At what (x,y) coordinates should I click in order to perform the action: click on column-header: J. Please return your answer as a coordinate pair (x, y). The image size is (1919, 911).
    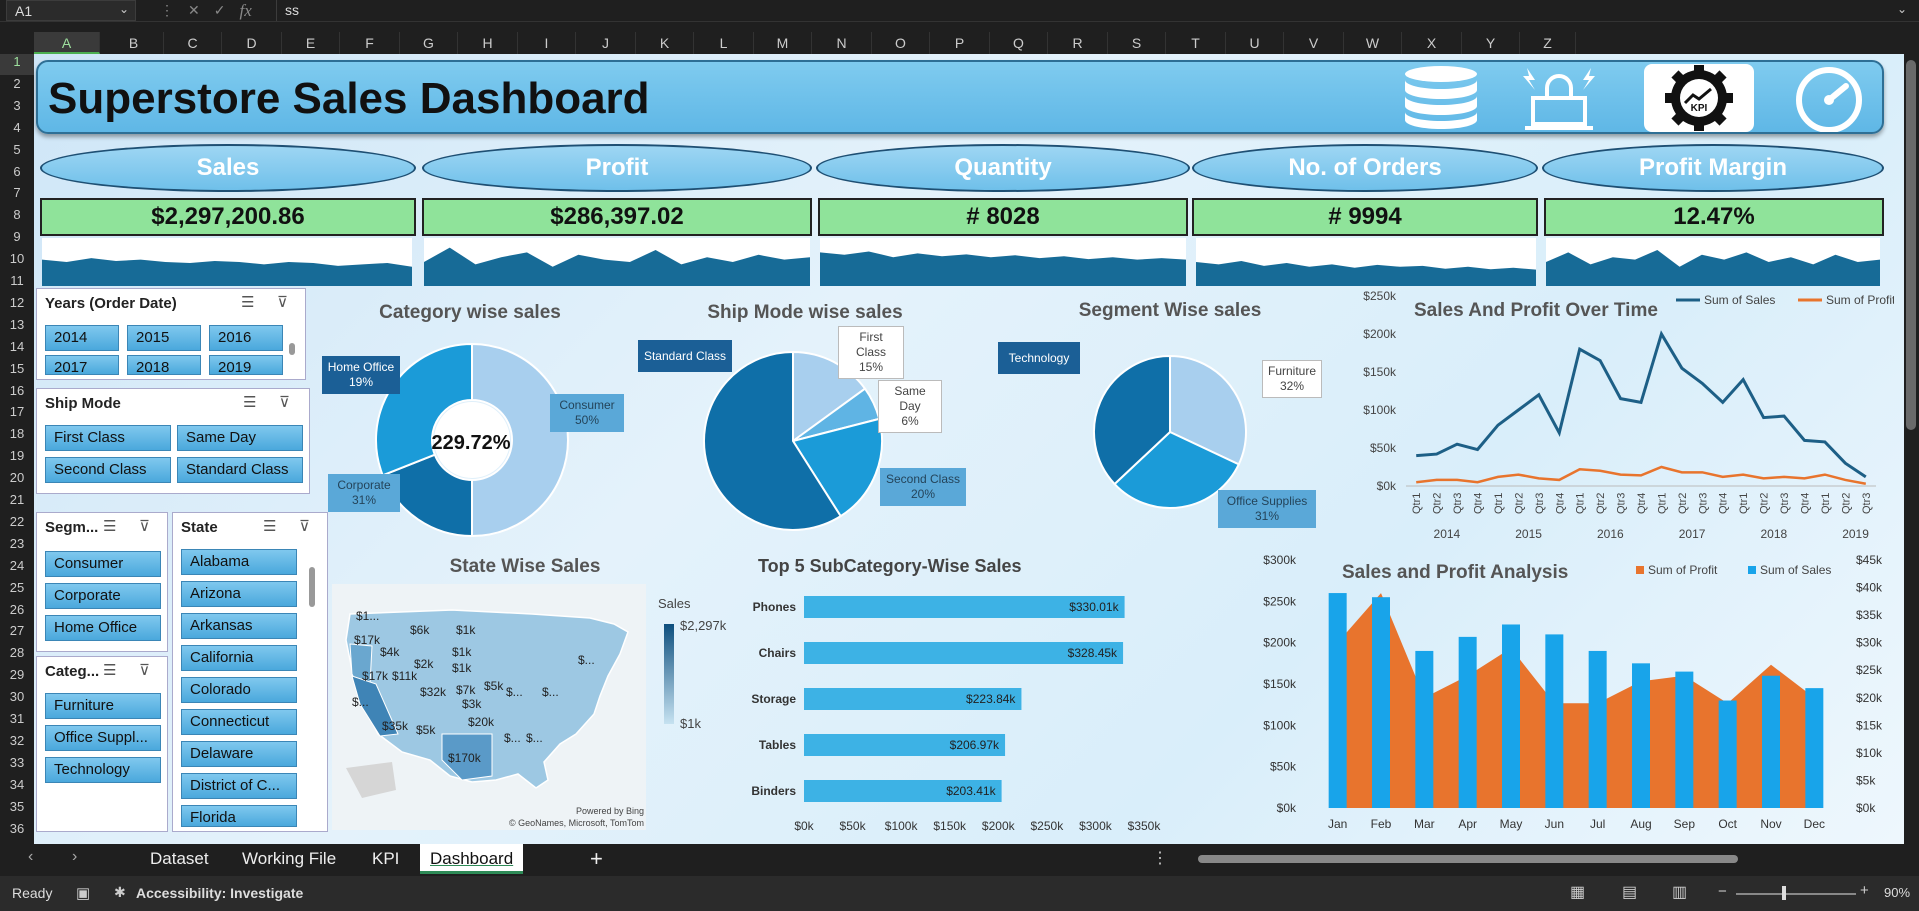
    Looking at the image, I should click on (606, 43).